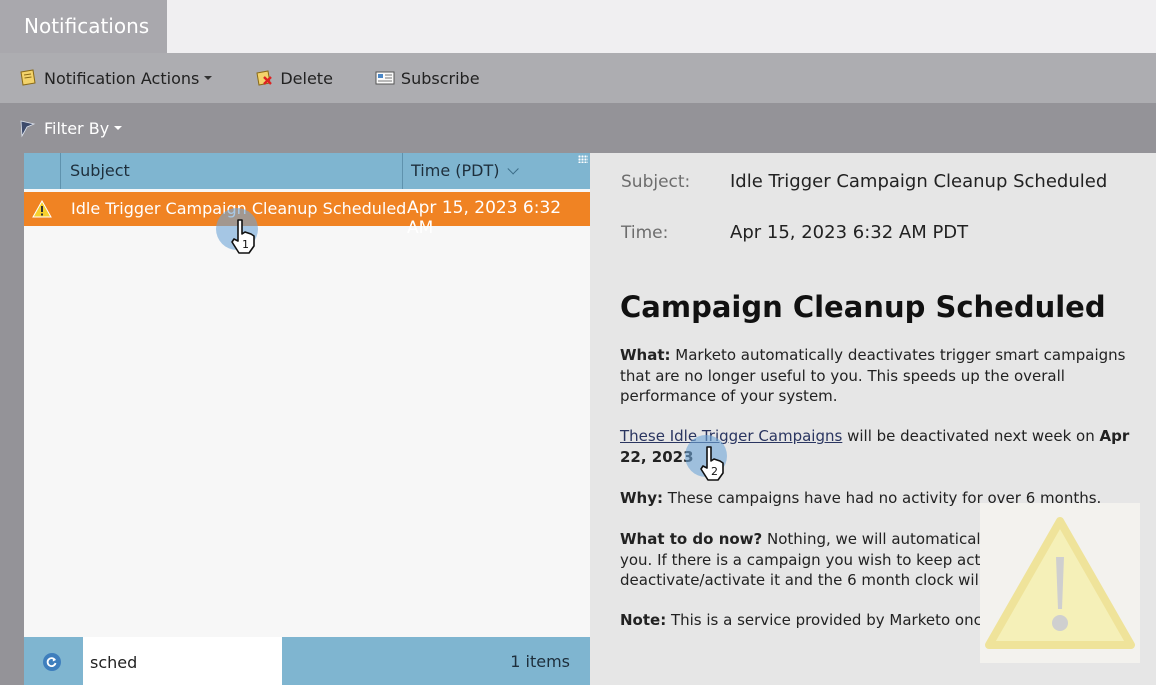 The width and height of the screenshot is (1156, 685). What do you see at coordinates (307, 661) in the screenshot?
I see `list-status-bar: sched 1 items` at bounding box center [307, 661].